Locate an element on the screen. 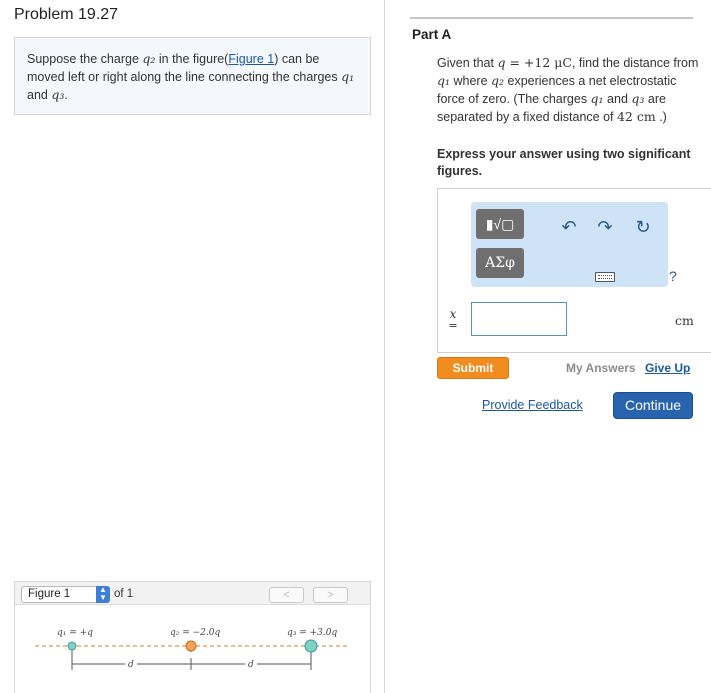 Image resolution: width=711 pixels, height=693 pixels. figure-select-label: Figure 1 is located at coordinates (49, 594).